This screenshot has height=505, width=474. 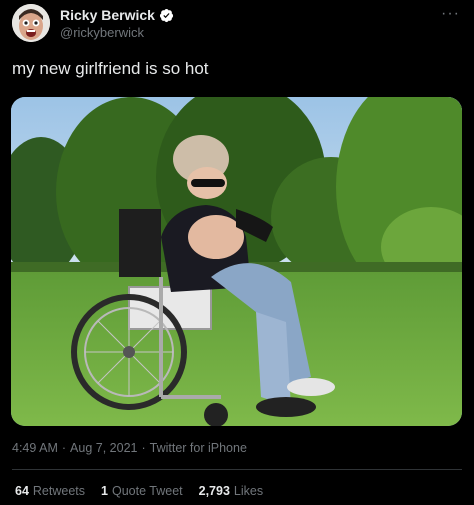 What do you see at coordinates (102, 32) in the screenshot?
I see `author-handle: @rickyberwick` at bounding box center [102, 32].